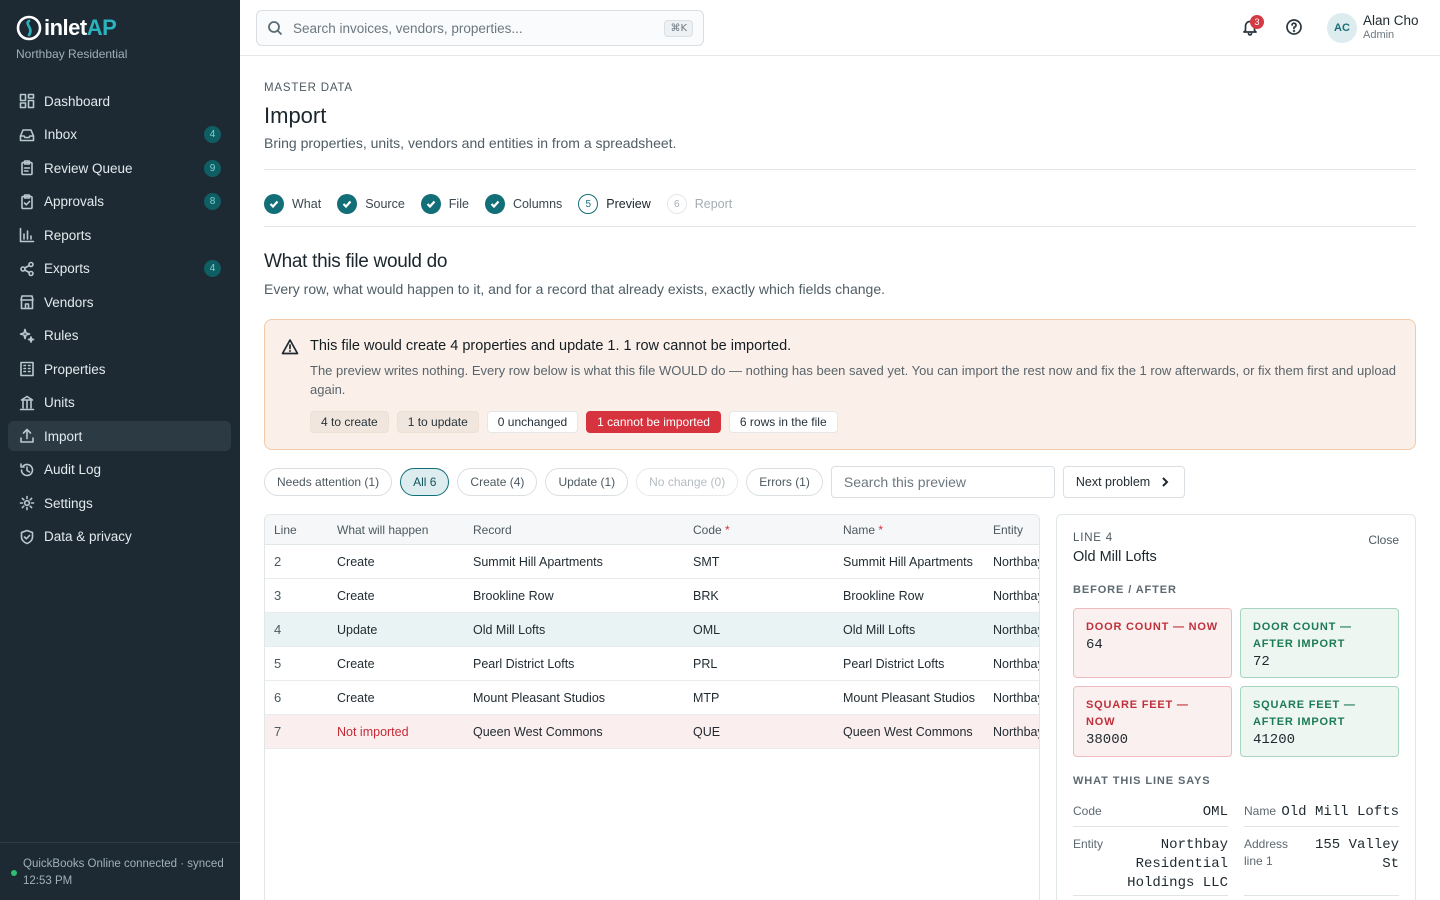 The height and width of the screenshot is (900, 1440). Describe the element at coordinates (295, 115) in the screenshot. I see `page-title: Import` at that location.